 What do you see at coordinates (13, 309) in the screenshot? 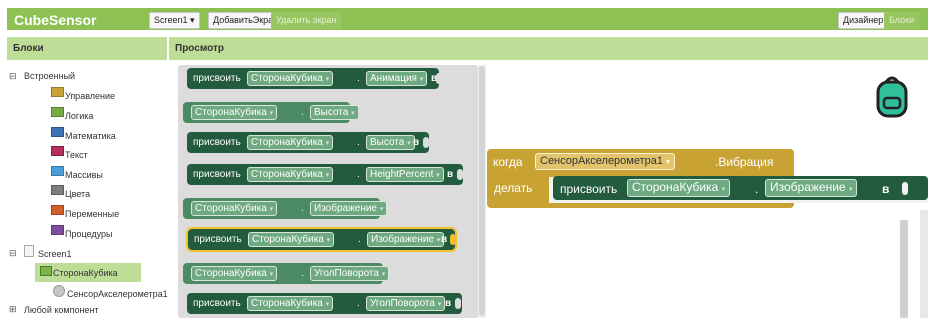
I see `expand-toggle-icon: ⊞` at bounding box center [13, 309].